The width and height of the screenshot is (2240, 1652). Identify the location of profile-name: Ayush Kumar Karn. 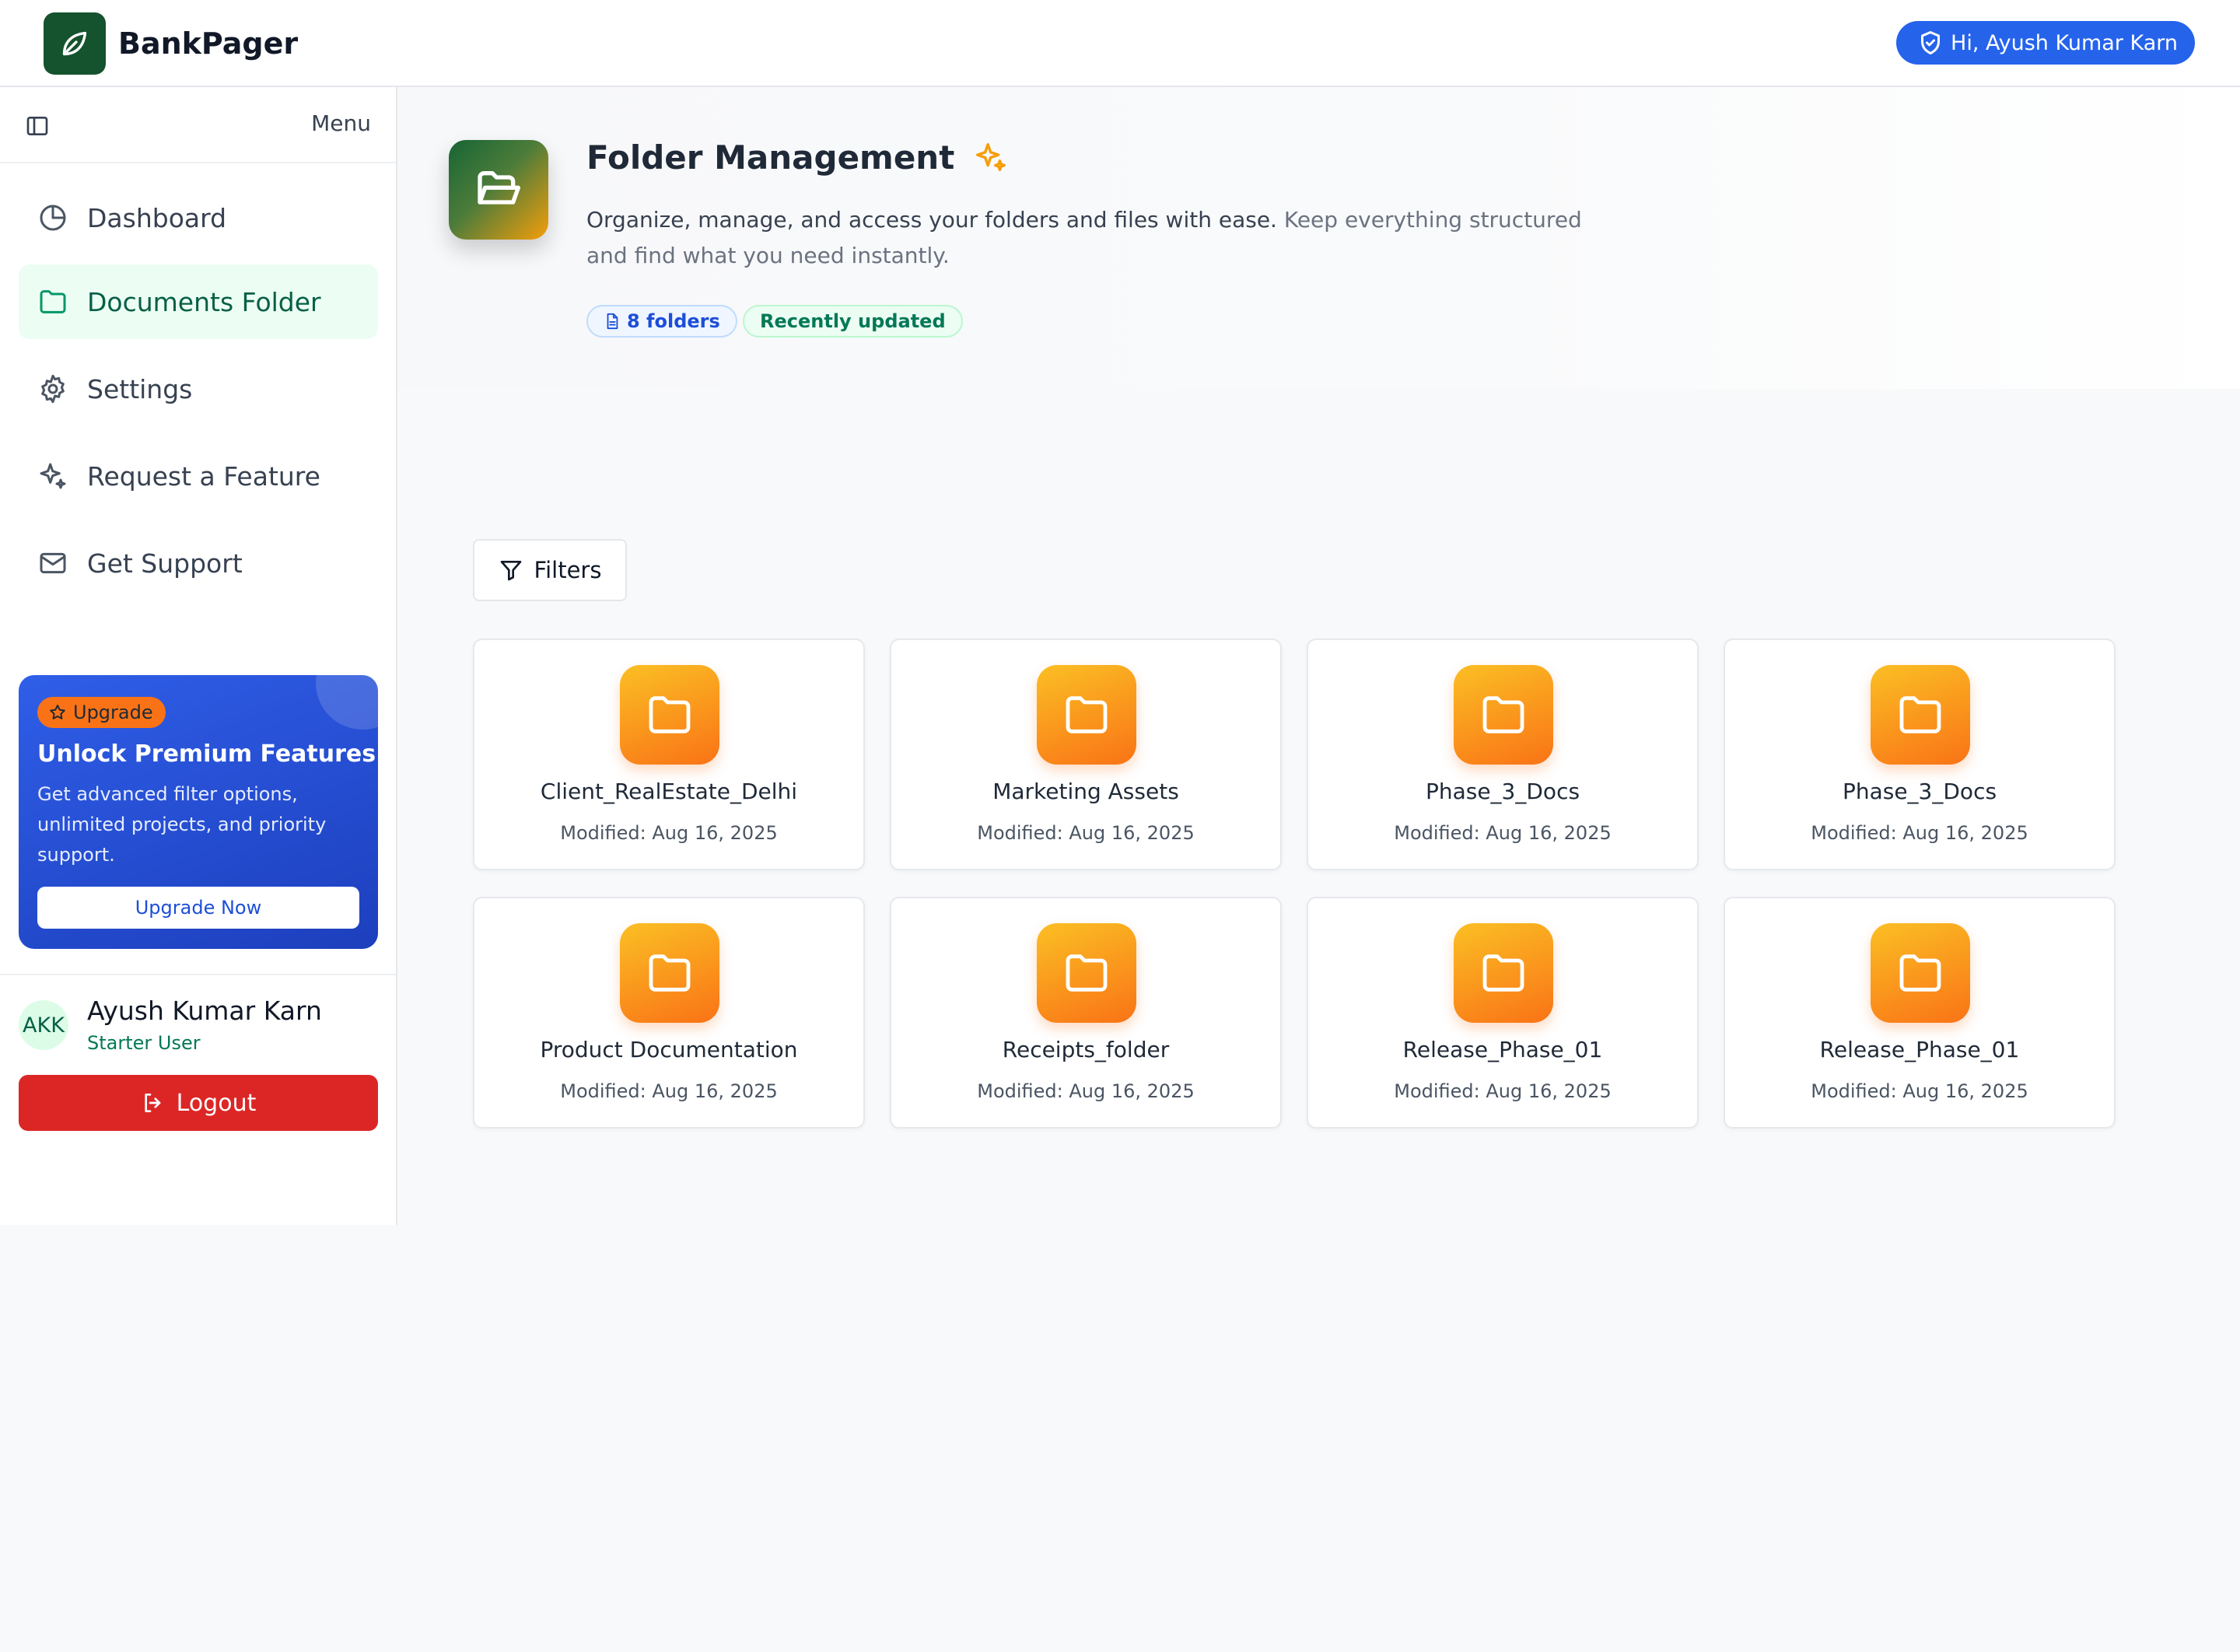
(205, 1011).